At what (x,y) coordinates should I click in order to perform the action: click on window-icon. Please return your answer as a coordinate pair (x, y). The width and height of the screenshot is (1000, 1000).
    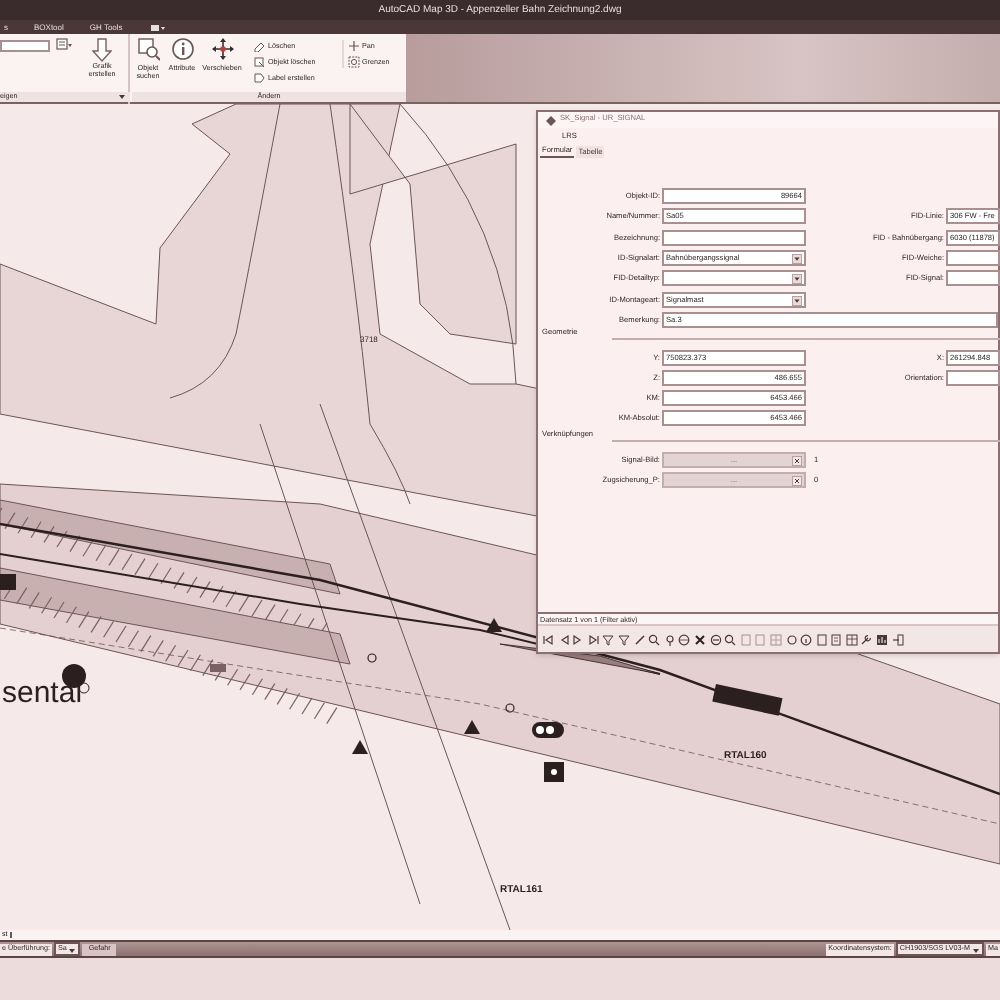
    Looking at the image, I should click on (158, 27).